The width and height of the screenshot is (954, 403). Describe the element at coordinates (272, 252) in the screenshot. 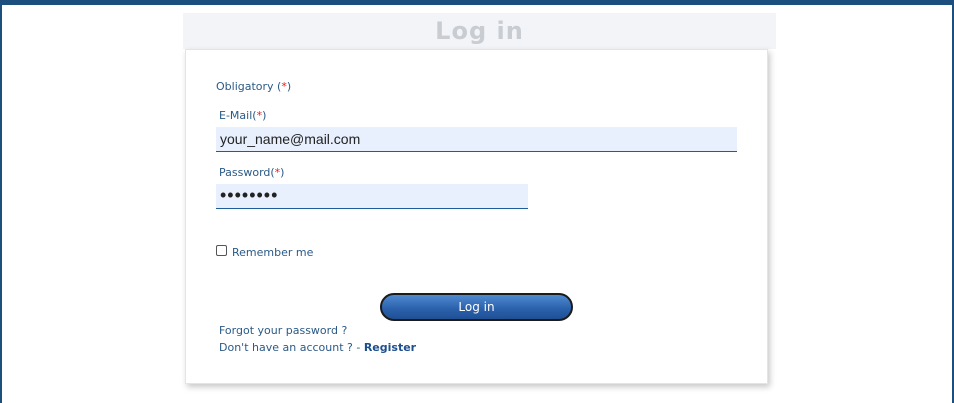

I see `remember-me-label: Remember me` at that location.